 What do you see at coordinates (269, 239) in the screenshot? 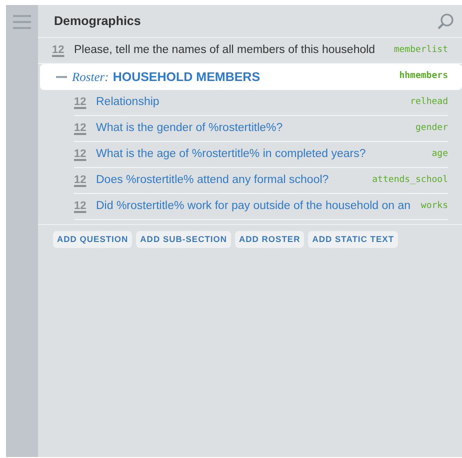
I see `add-button: ADD ROSTER` at bounding box center [269, 239].